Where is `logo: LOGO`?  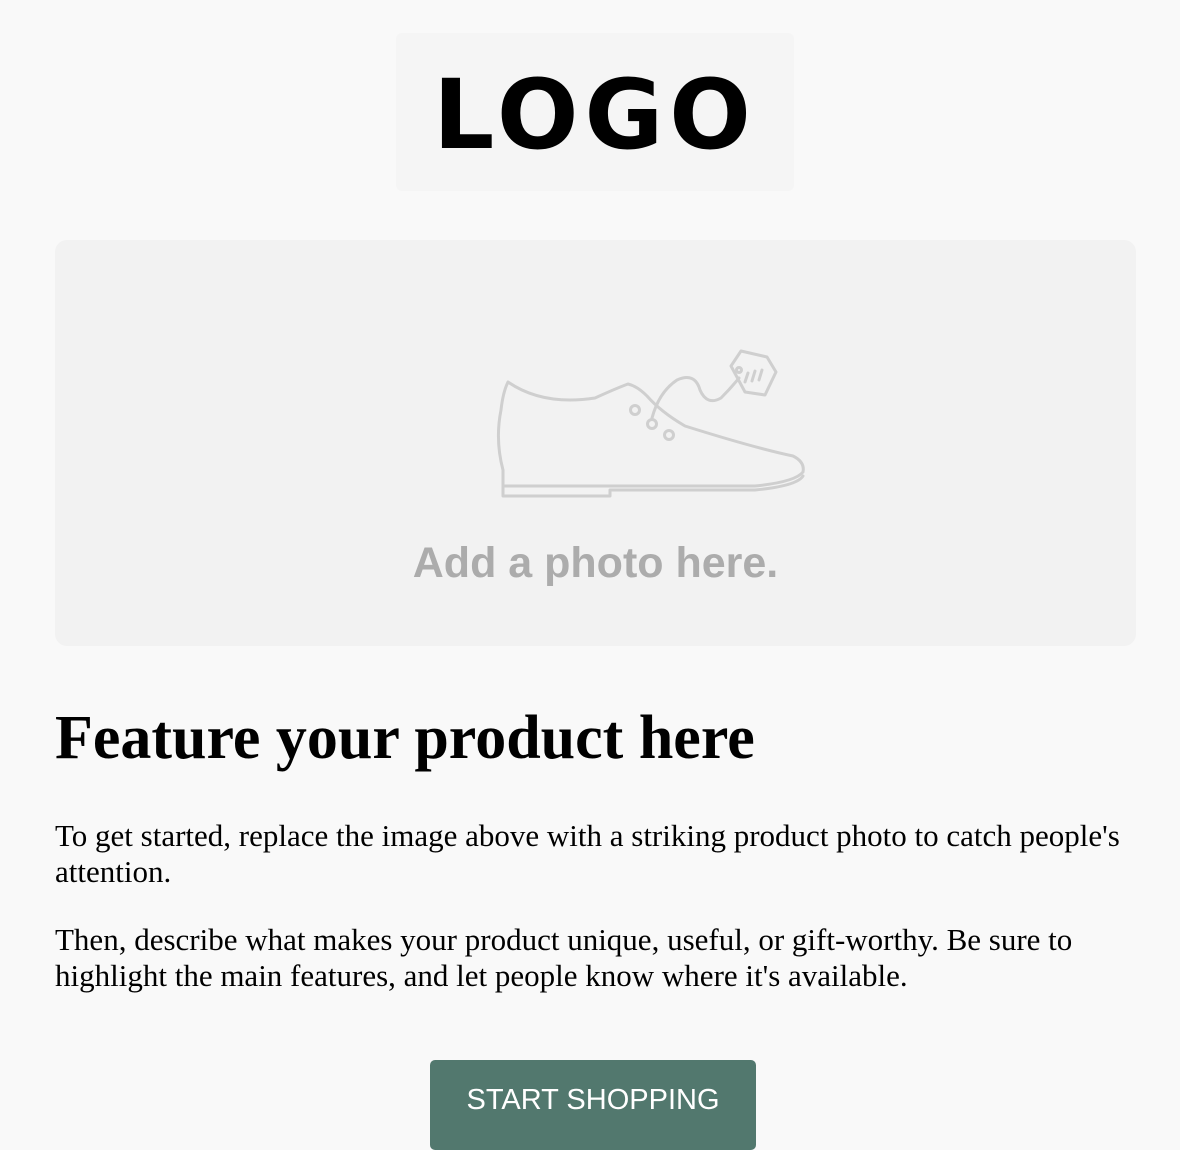
logo: LOGO is located at coordinates (595, 115).